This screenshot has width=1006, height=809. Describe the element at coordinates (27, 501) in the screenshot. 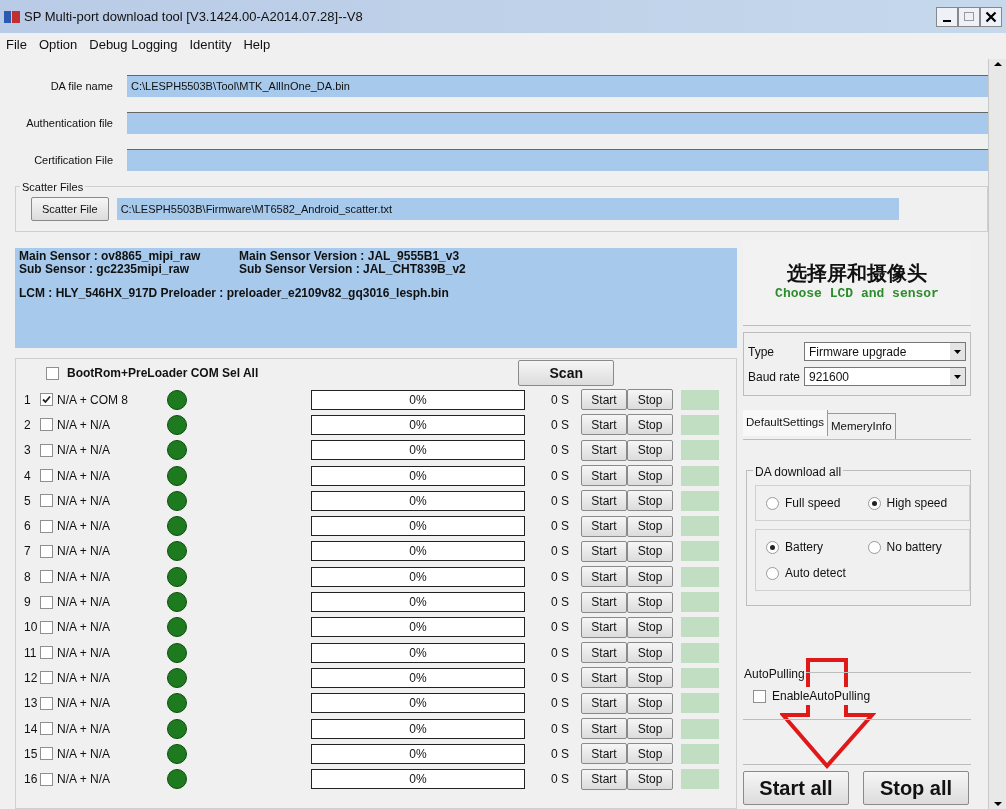

I see `port-number: 5` at that location.